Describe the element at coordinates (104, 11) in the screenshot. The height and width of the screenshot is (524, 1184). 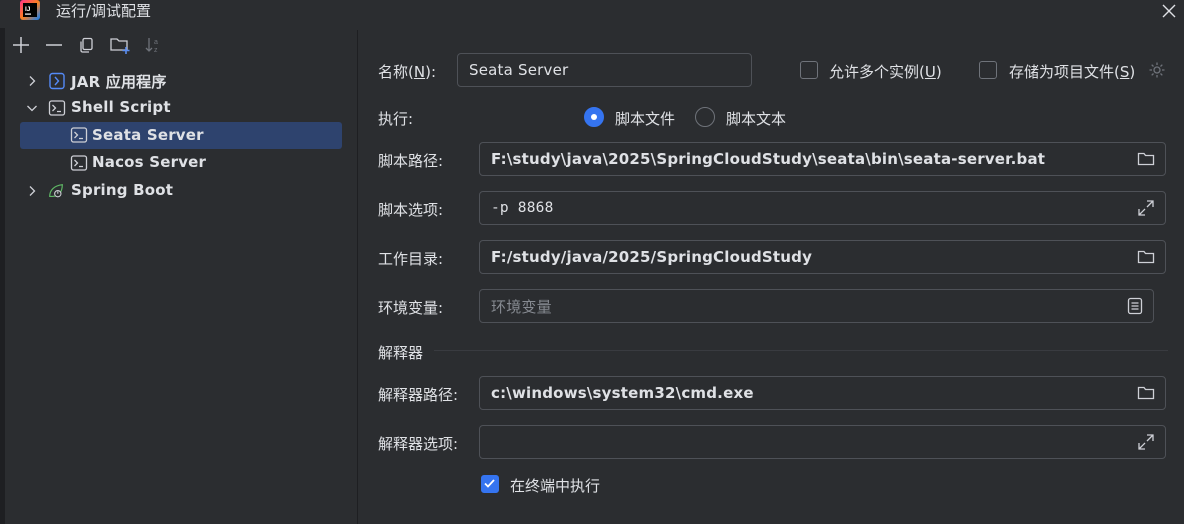
I see `window-title: 运行/调试配置` at that location.